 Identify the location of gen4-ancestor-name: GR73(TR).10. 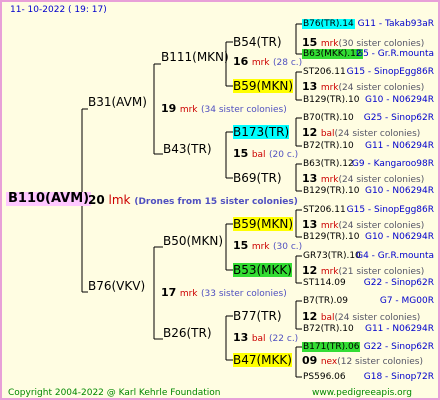
(332, 256).